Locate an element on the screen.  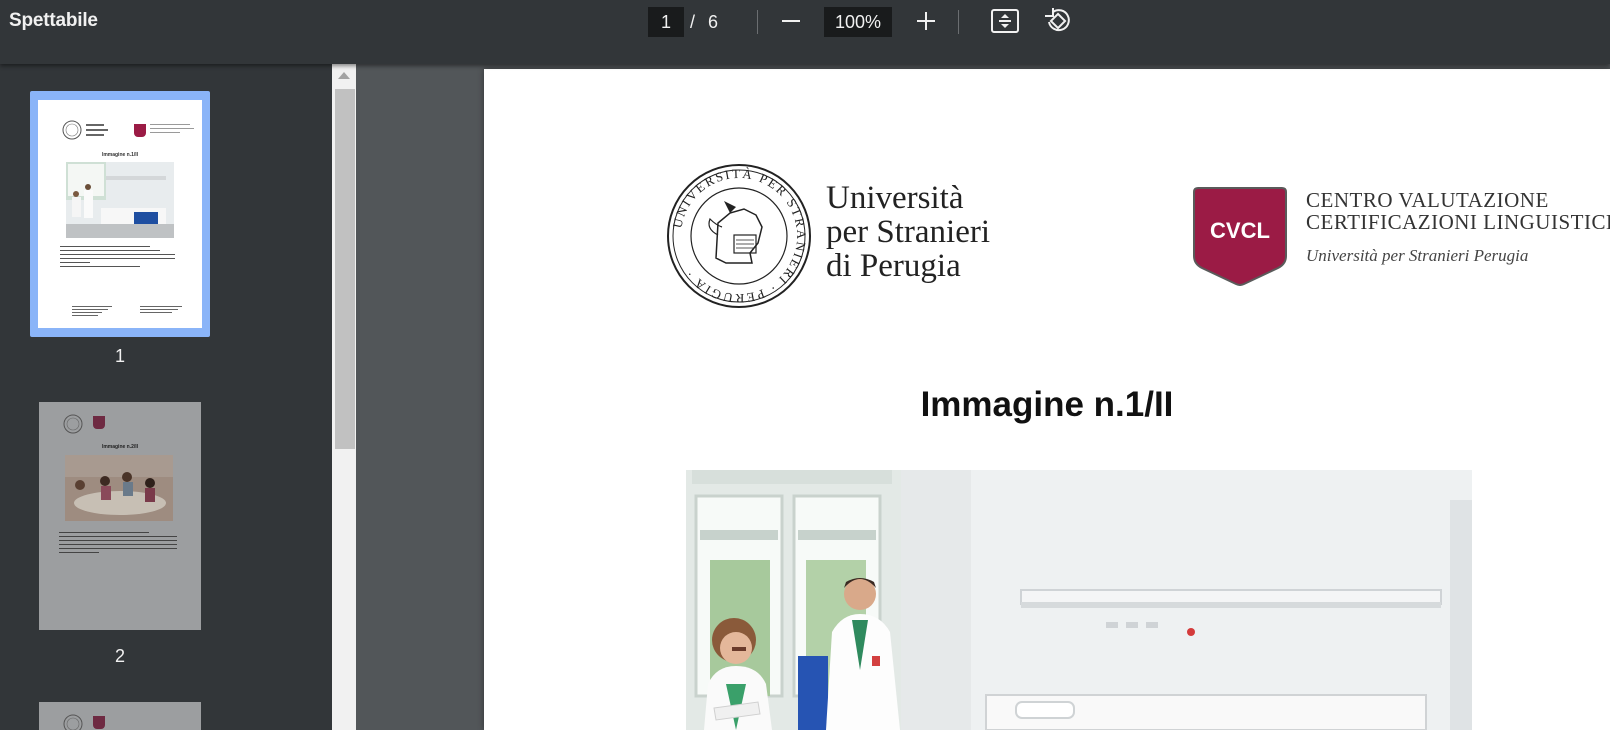
fit-page-button is located at coordinates (1005, 21).